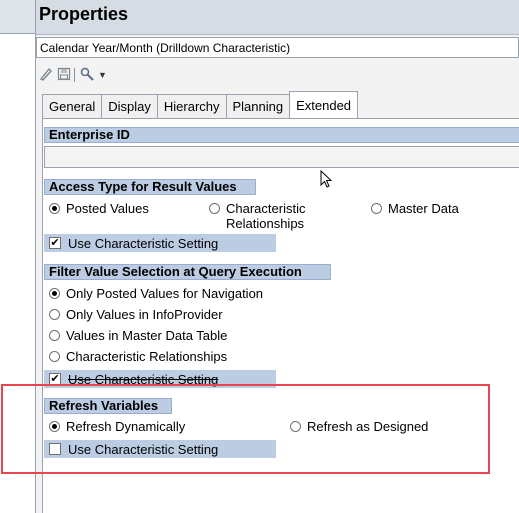  Describe the element at coordinates (258, 106) in the screenshot. I see `tab-planning: Planning` at that location.